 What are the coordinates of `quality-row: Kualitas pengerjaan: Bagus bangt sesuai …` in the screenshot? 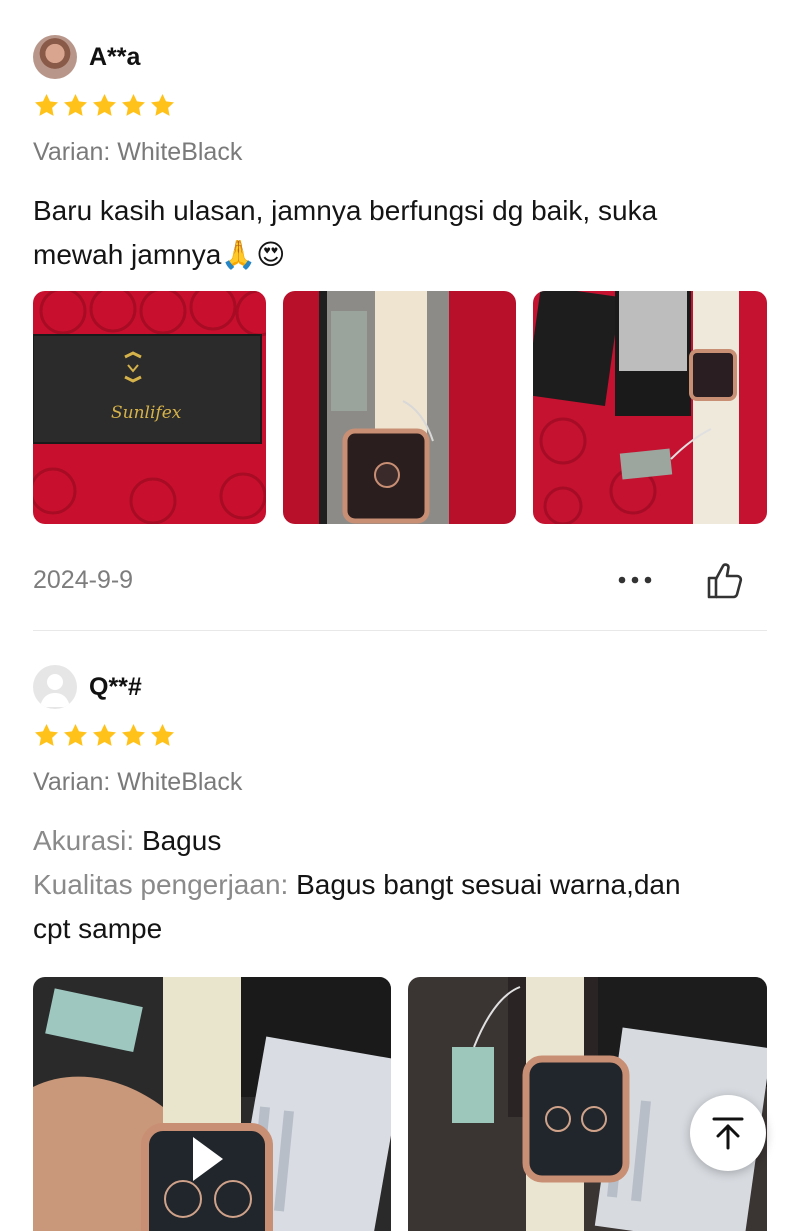 It's located at (400, 885).